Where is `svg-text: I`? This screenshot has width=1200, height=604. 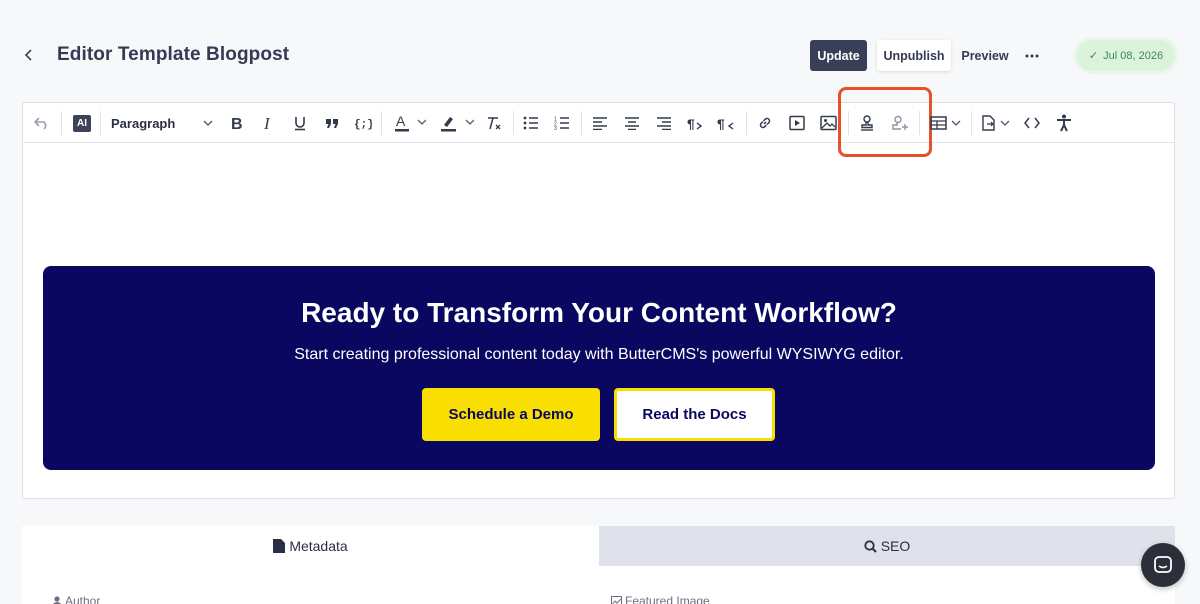 svg-text: I is located at coordinates (267, 123).